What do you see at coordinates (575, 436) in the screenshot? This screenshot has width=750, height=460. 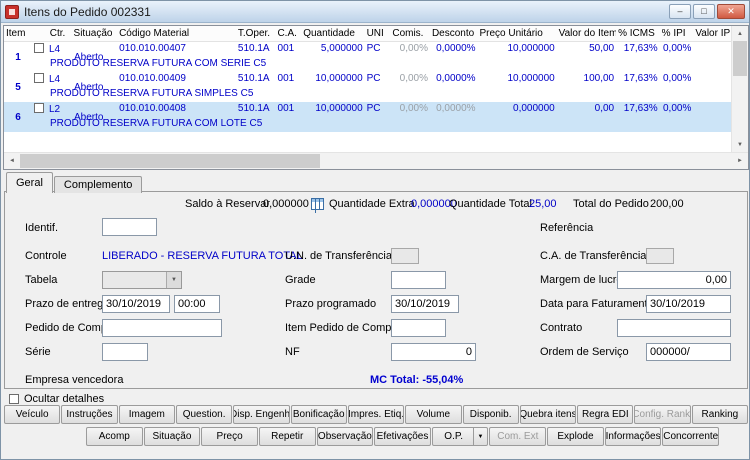 I see `explode-button: Explode` at bounding box center [575, 436].